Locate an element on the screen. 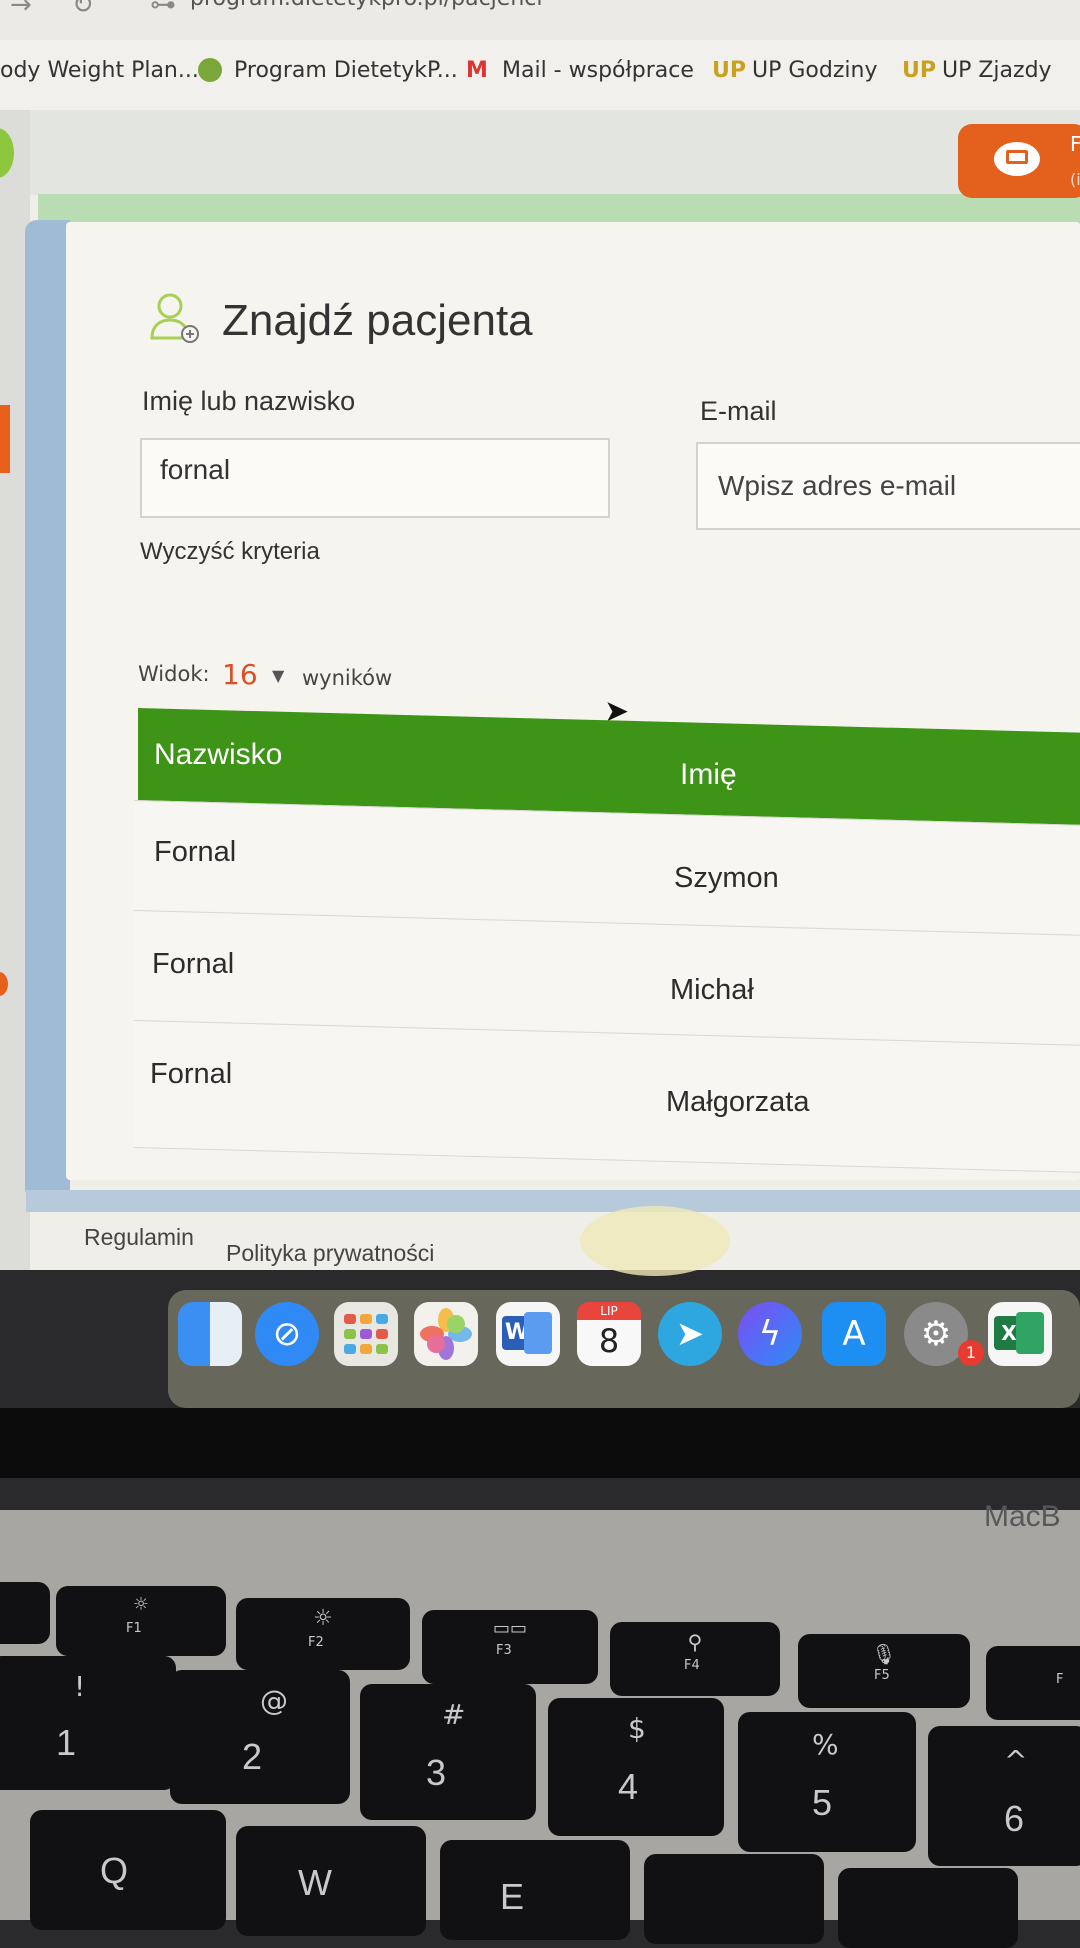 The image size is (1080, 1948). word-icon: W is located at coordinates (528, 1334).